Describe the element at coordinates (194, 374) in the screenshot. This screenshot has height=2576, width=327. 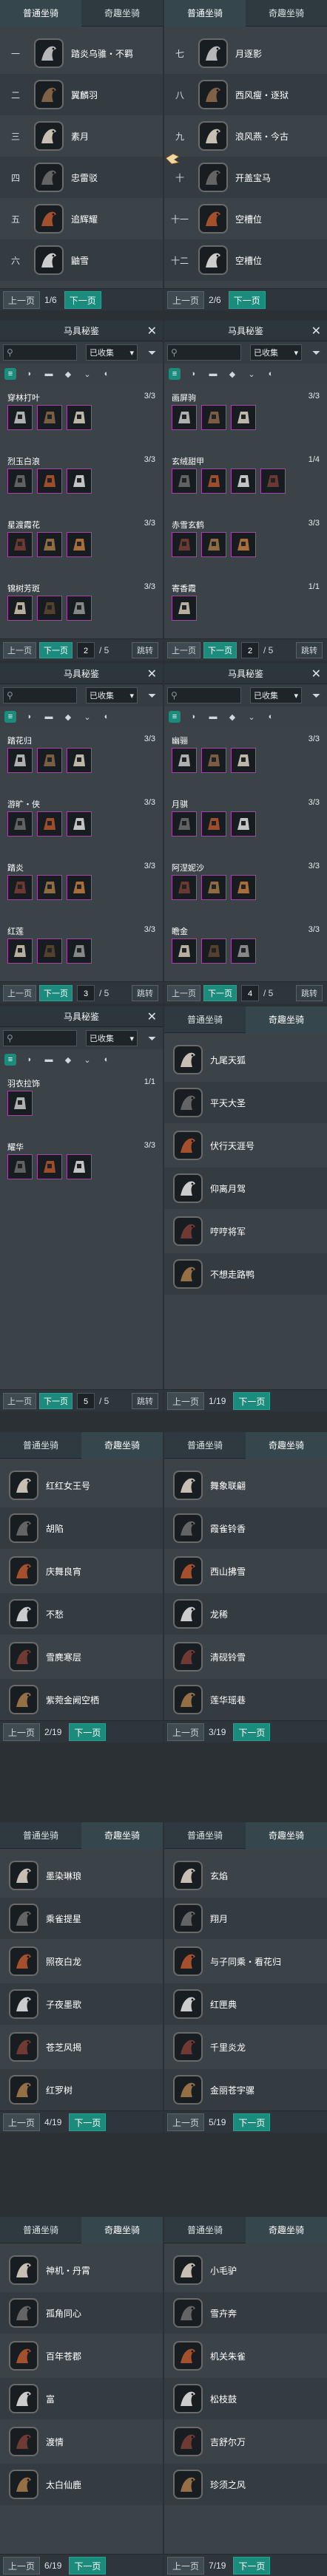
I see `category-head-icon: ◗` at that location.